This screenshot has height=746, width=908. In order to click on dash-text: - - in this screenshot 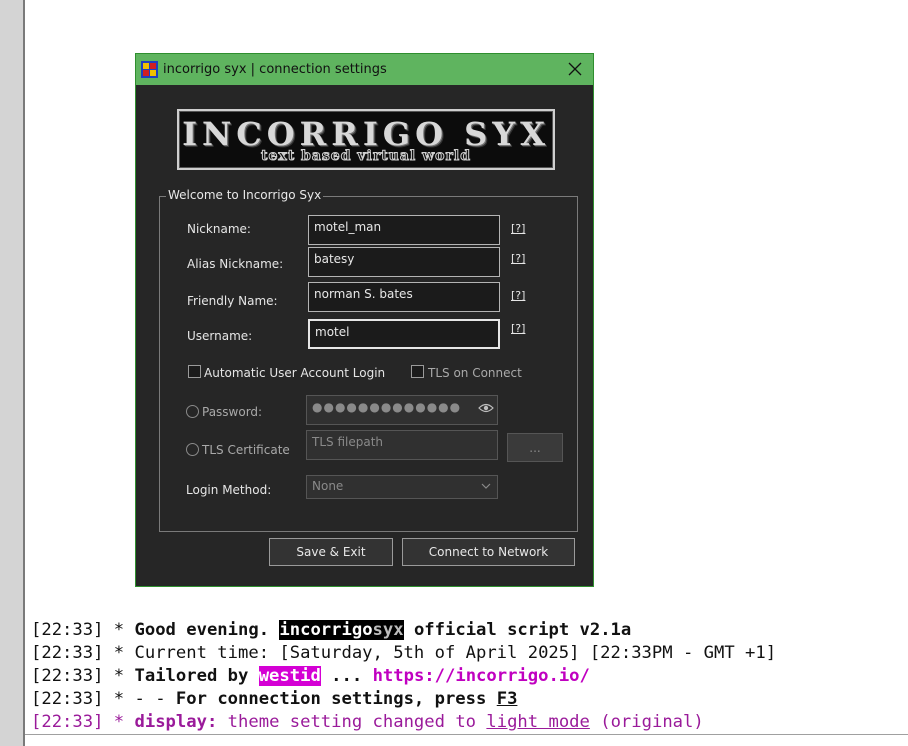, I will do `click(150, 699)`.